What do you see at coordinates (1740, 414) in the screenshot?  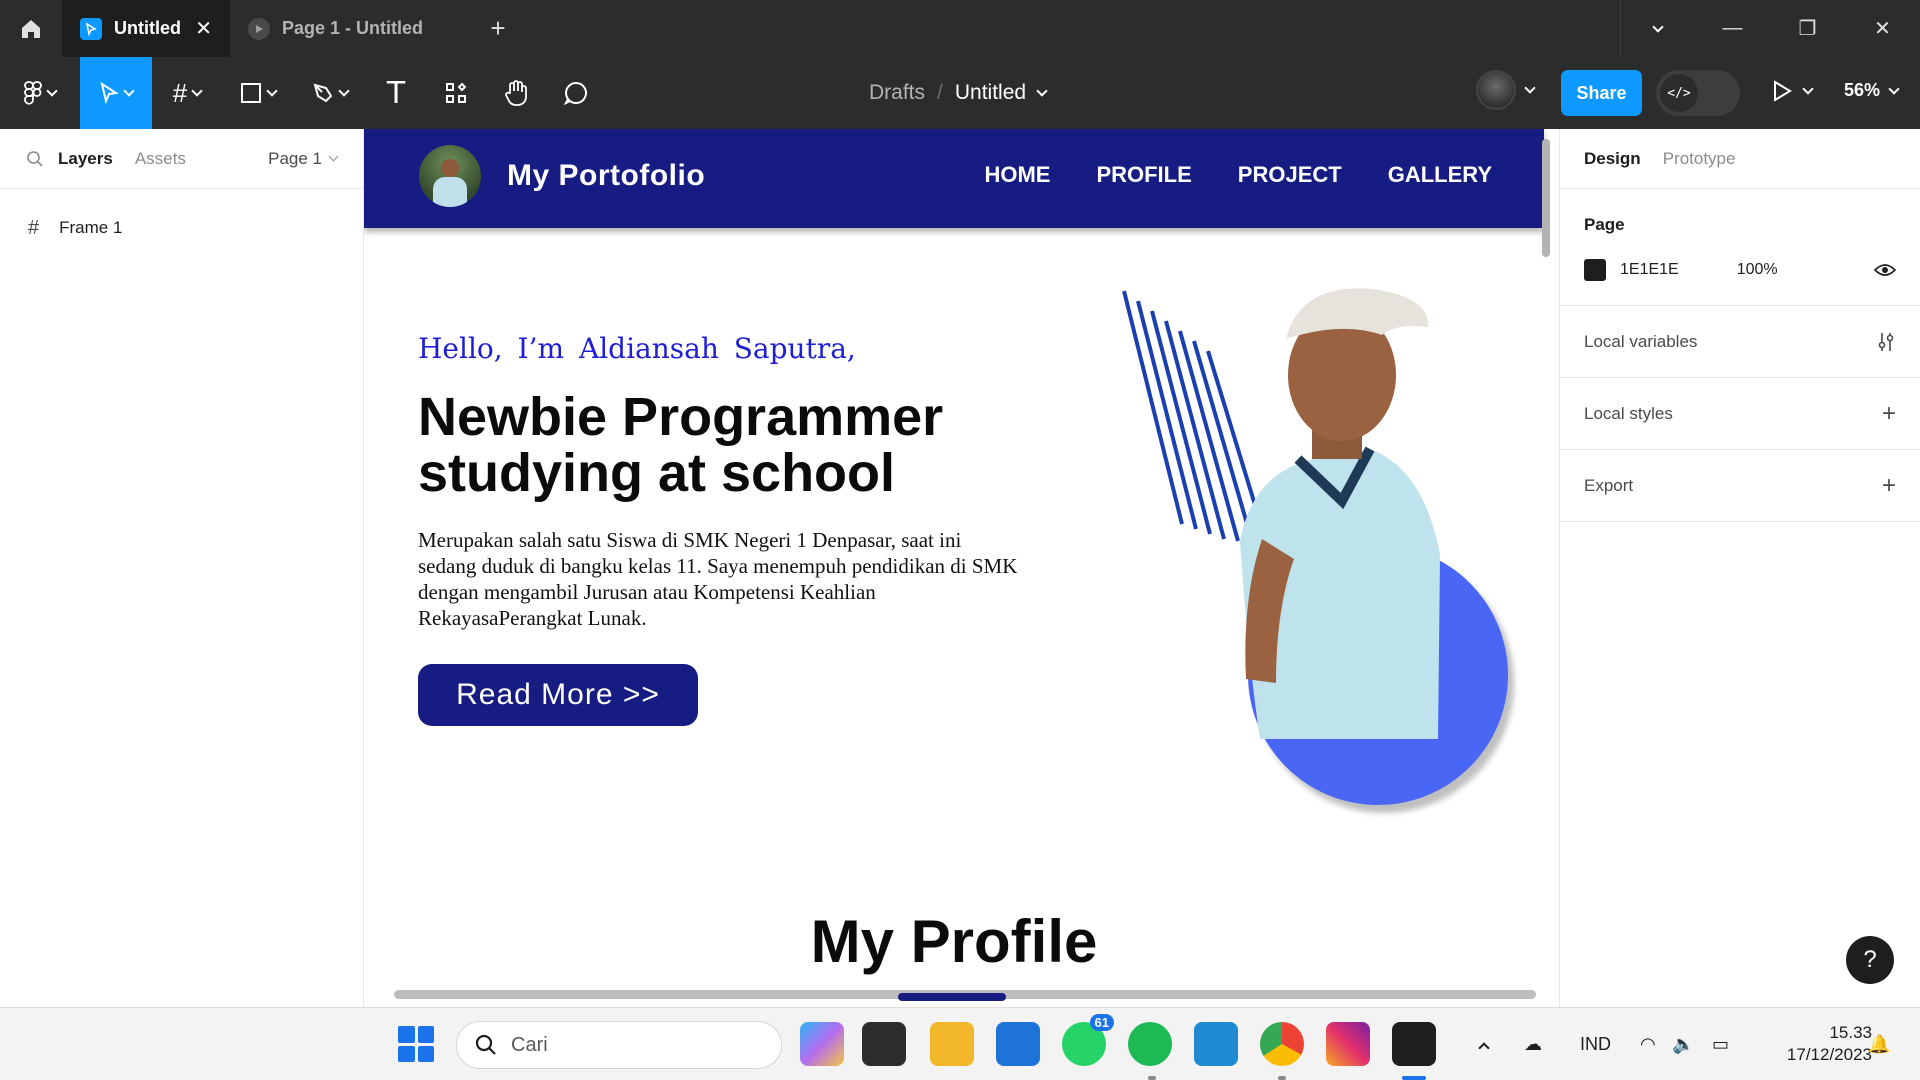 I see `local-styles-row: Local styles +` at bounding box center [1740, 414].